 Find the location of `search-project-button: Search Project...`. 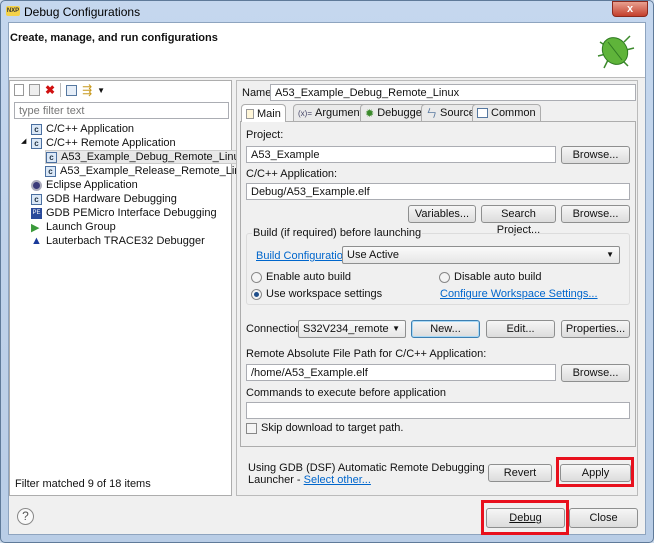

search-project-button: Search Project... is located at coordinates (518, 220).